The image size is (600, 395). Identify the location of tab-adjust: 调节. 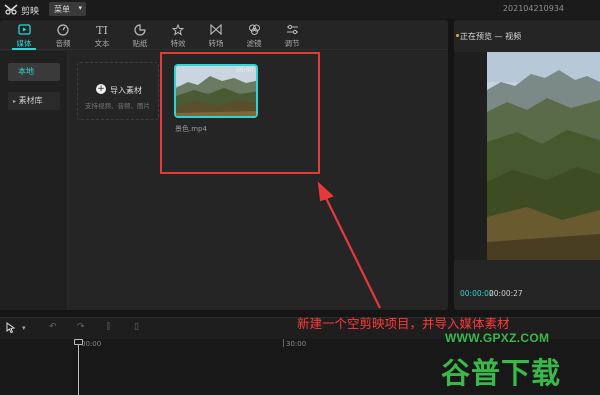
(292, 36).